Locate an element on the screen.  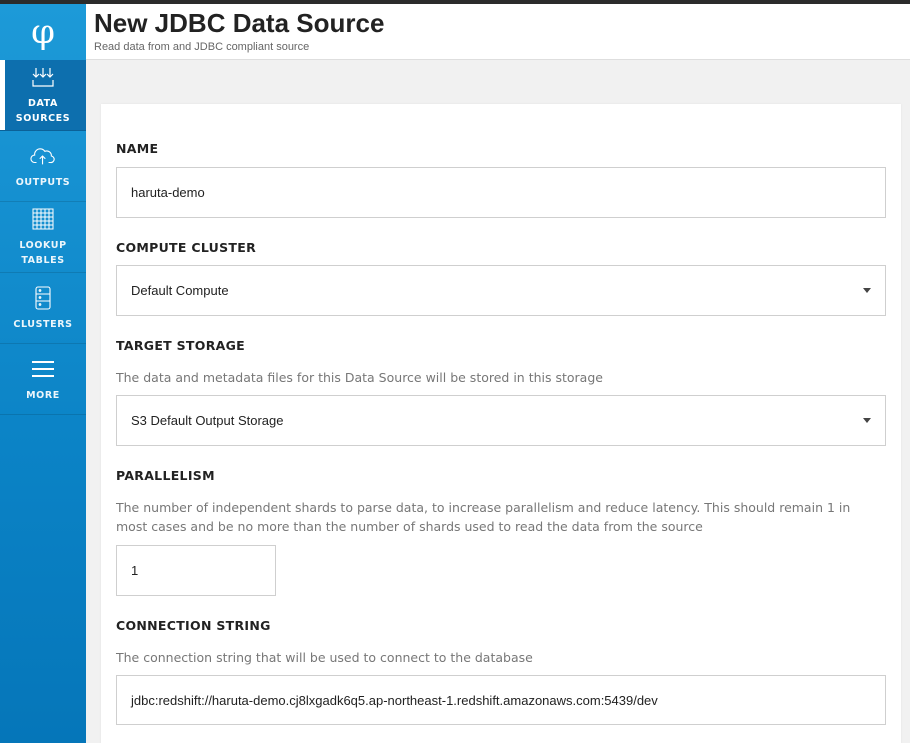
parallelism-input: 1 is located at coordinates (196, 570).